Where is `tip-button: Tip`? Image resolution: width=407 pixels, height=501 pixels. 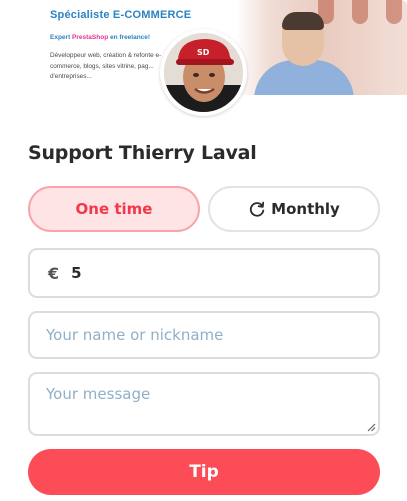
tip-button: Tip is located at coordinates (204, 472).